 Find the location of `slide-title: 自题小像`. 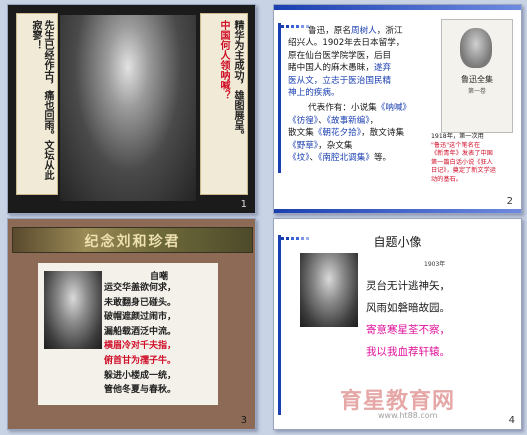

slide-title: 自题小像 is located at coordinates (397, 242).